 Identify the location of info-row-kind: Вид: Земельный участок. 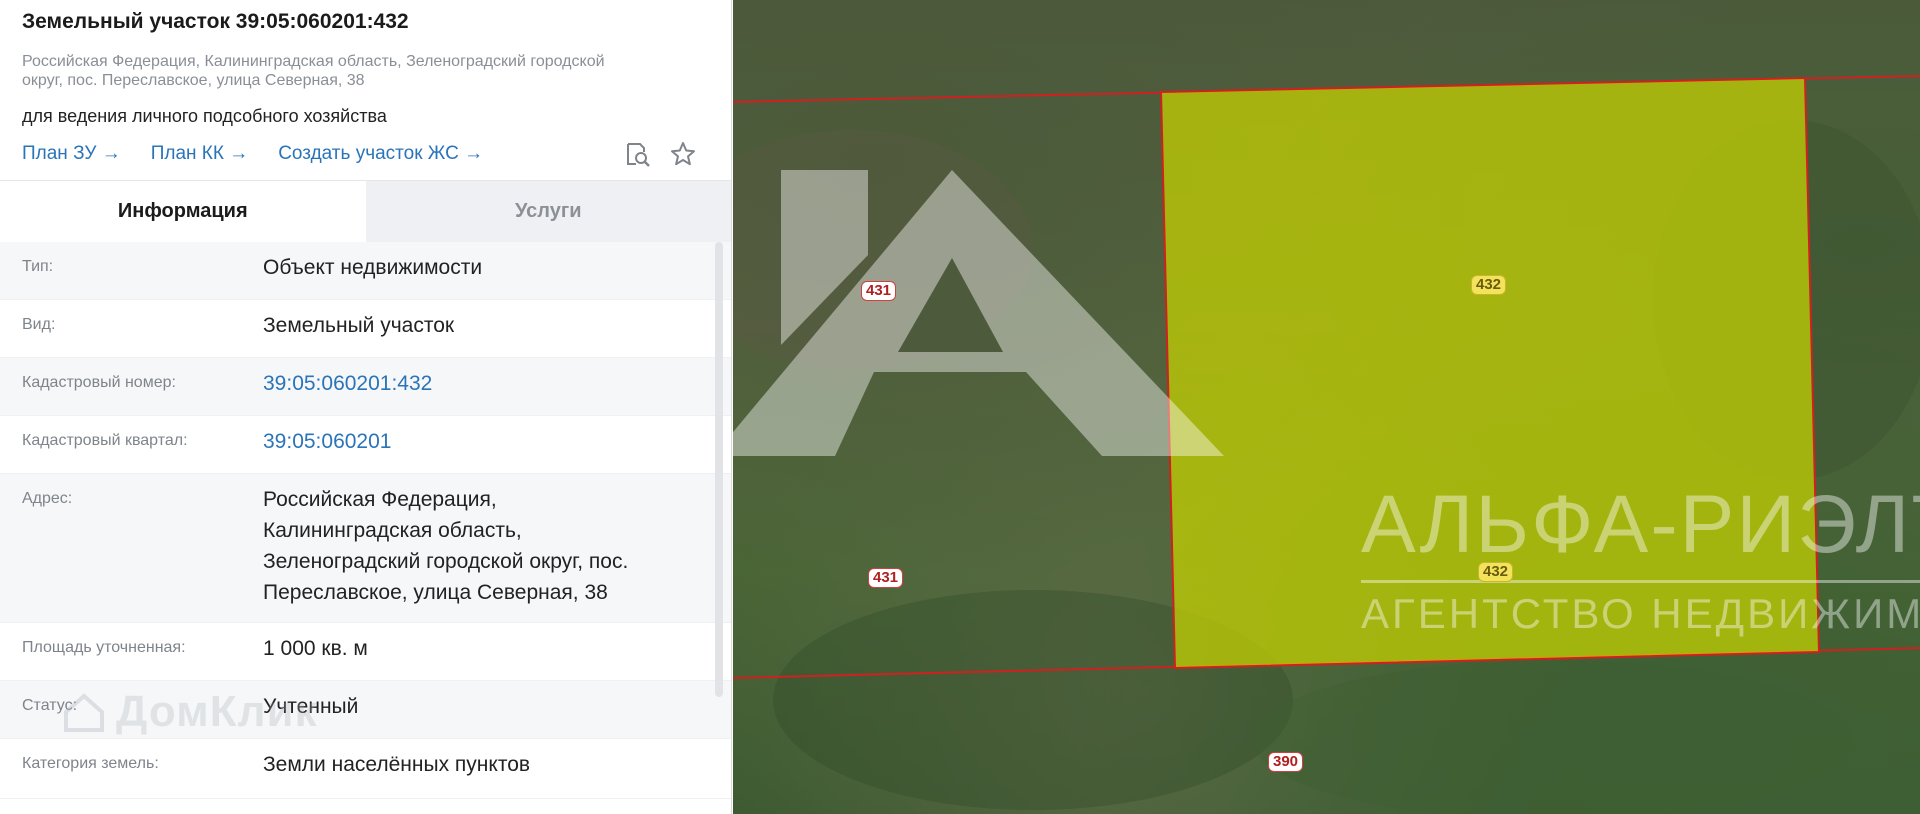
(365, 329).